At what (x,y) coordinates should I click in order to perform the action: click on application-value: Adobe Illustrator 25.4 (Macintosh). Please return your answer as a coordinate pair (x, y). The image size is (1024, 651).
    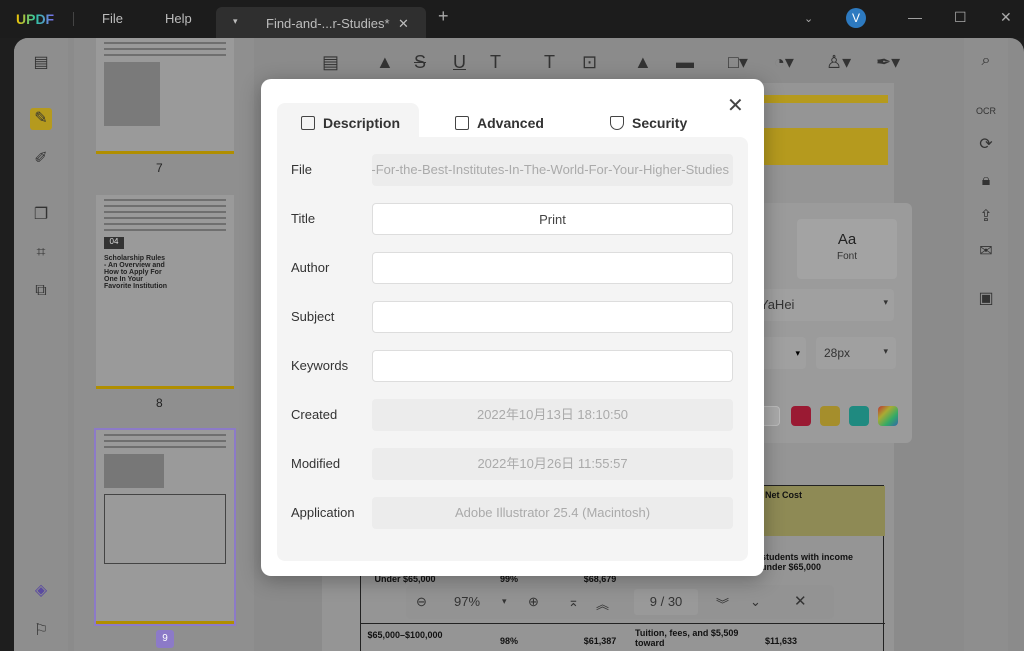
    Looking at the image, I should click on (552, 513).